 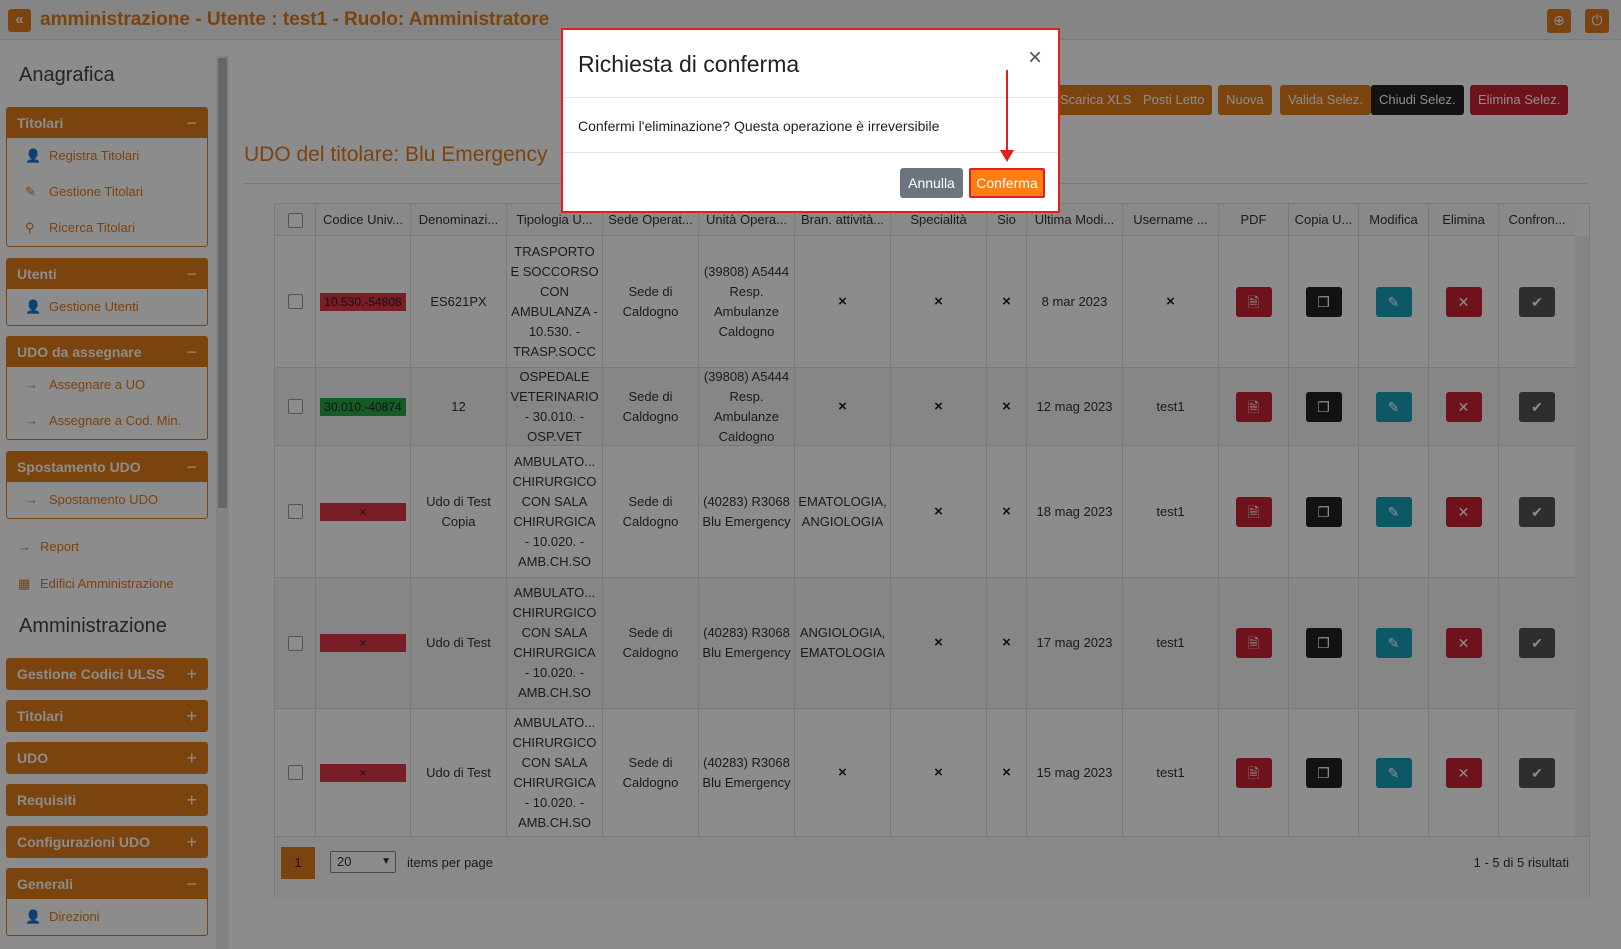 What do you see at coordinates (689, 64) in the screenshot?
I see `dialog-title: Richiesta di conferma` at bounding box center [689, 64].